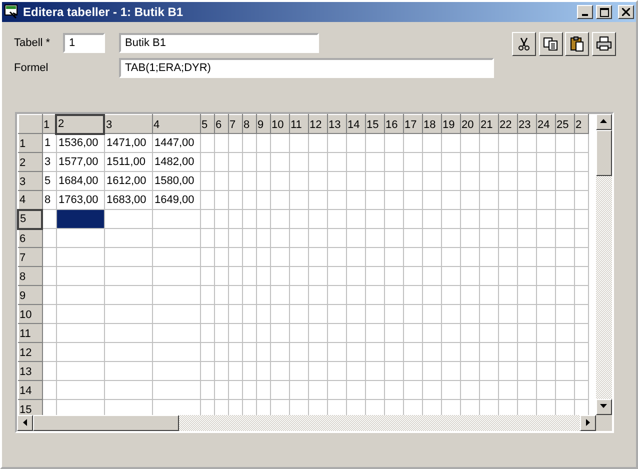 This screenshot has width=638, height=469. What do you see at coordinates (30, 200) in the screenshot?
I see `row-header: 4` at bounding box center [30, 200].